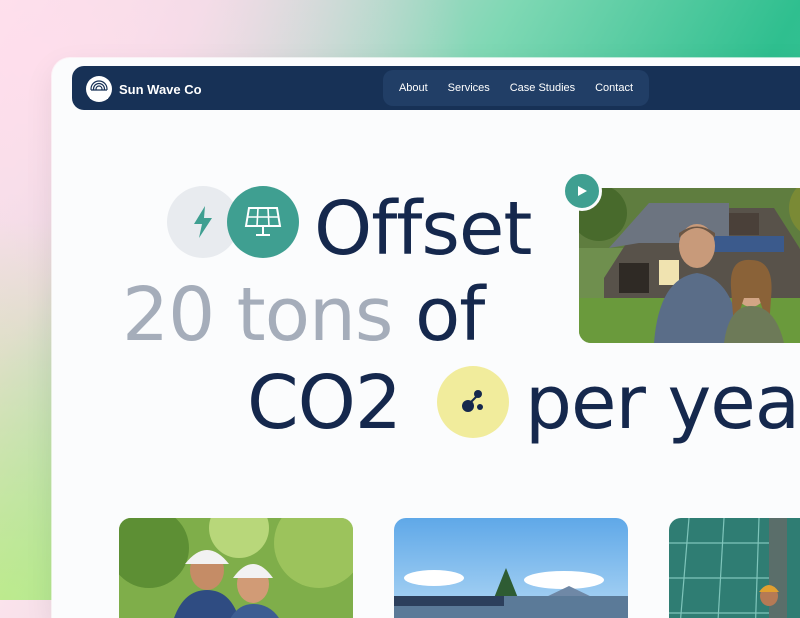 This screenshot has height=618, width=800. What do you see at coordinates (511, 568) in the screenshot?
I see `solar-field-photo-card` at bounding box center [511, 568].